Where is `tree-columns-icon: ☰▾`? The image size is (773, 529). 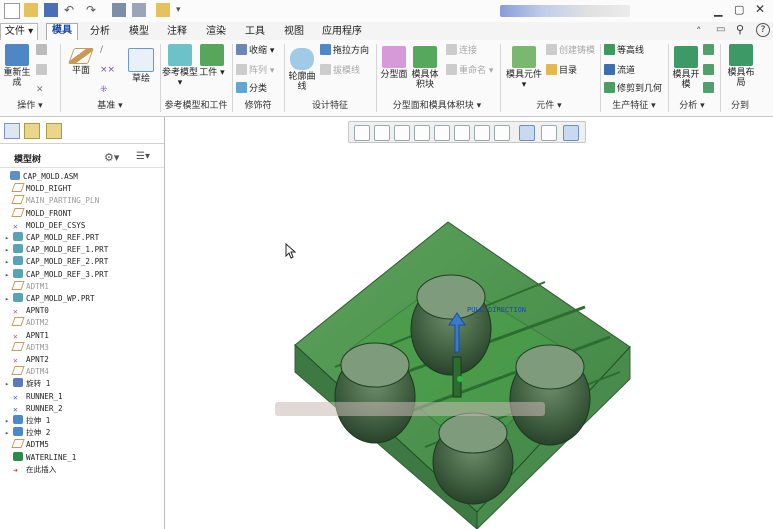
tree-columns-icon: ☰▾ is located at coordinates (143, 156).